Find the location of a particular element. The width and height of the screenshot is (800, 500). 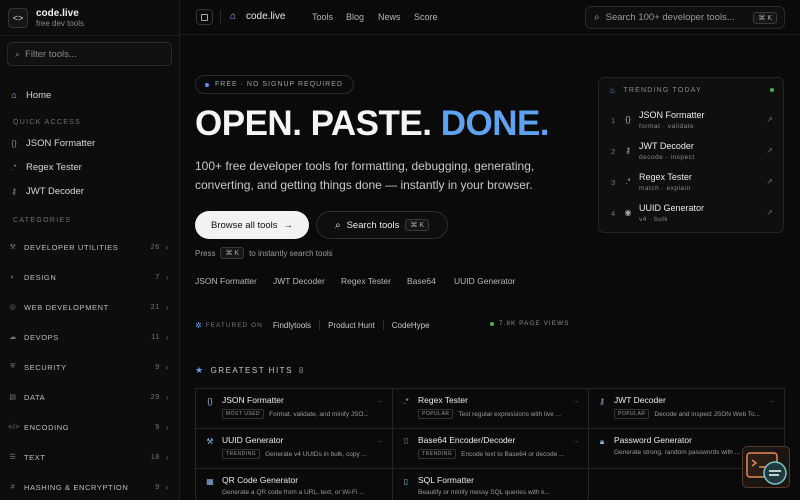

hint-prefix: Press is located at coordinates (205, 253).